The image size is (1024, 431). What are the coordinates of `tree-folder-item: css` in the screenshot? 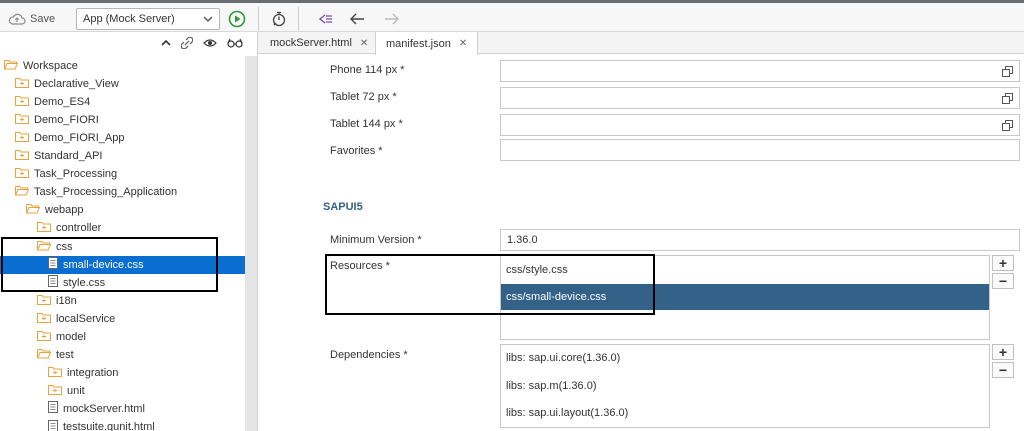 It's located at (123, 247).